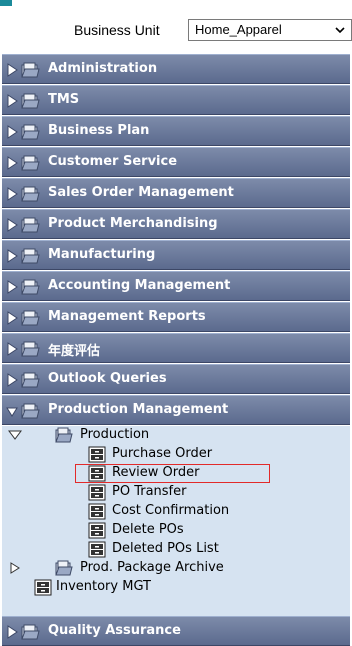  I want to click on submenu-folder-production: Production, so click(176, 435).